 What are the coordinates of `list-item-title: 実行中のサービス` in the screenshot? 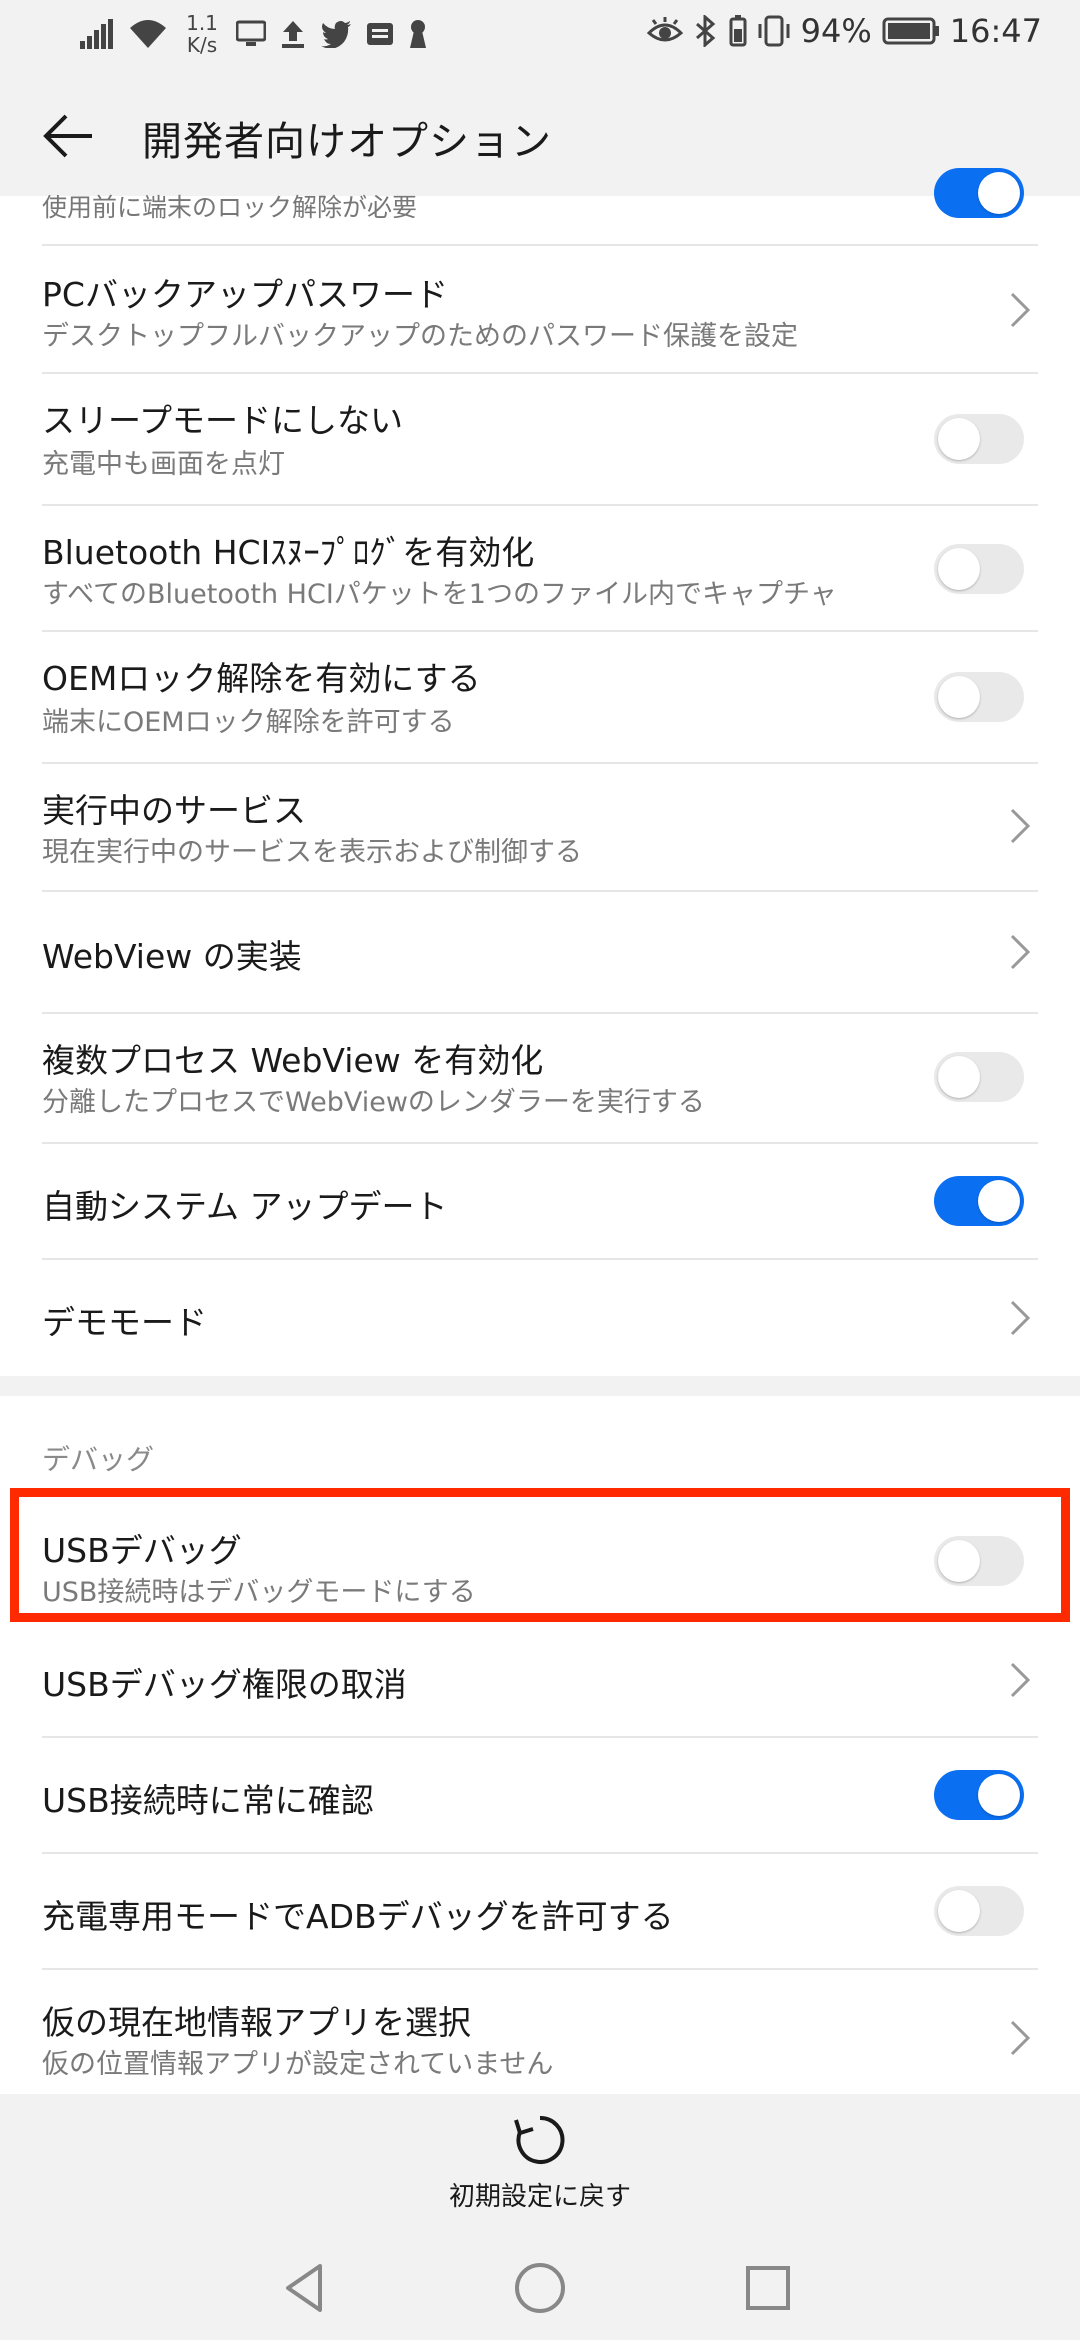 It's located at (174, 810).